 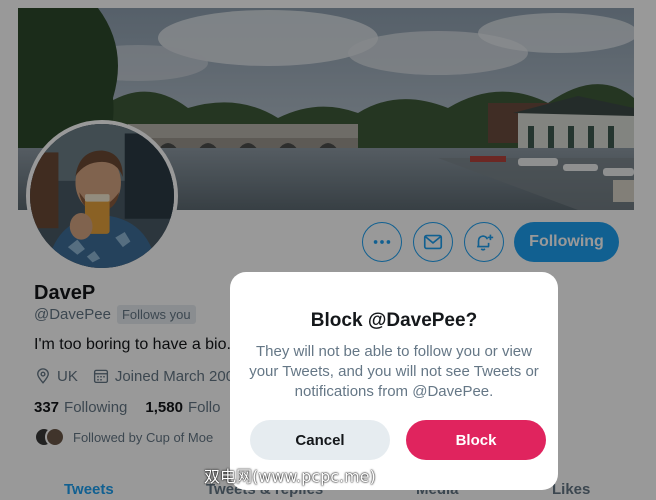 I want to click on watermark-text: 双电网(www.pcpc.me), so click(x=290, y=476).